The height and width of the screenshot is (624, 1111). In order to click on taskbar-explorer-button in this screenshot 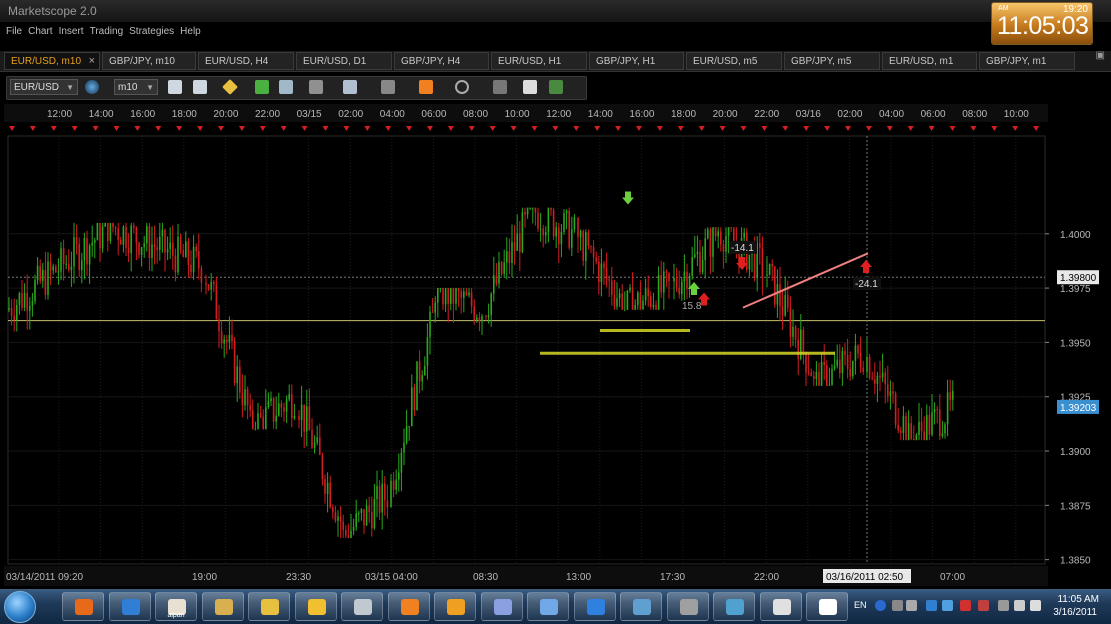, I will do `click(269, 606)`.